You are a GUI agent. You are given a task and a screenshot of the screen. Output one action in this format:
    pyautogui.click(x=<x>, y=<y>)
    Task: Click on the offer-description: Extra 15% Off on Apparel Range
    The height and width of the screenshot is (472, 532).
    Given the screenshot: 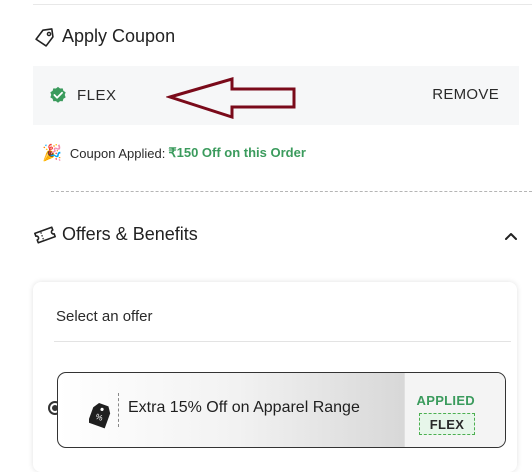 What is the action you would take?
    pyautogui.click(x=244, y=407)
    